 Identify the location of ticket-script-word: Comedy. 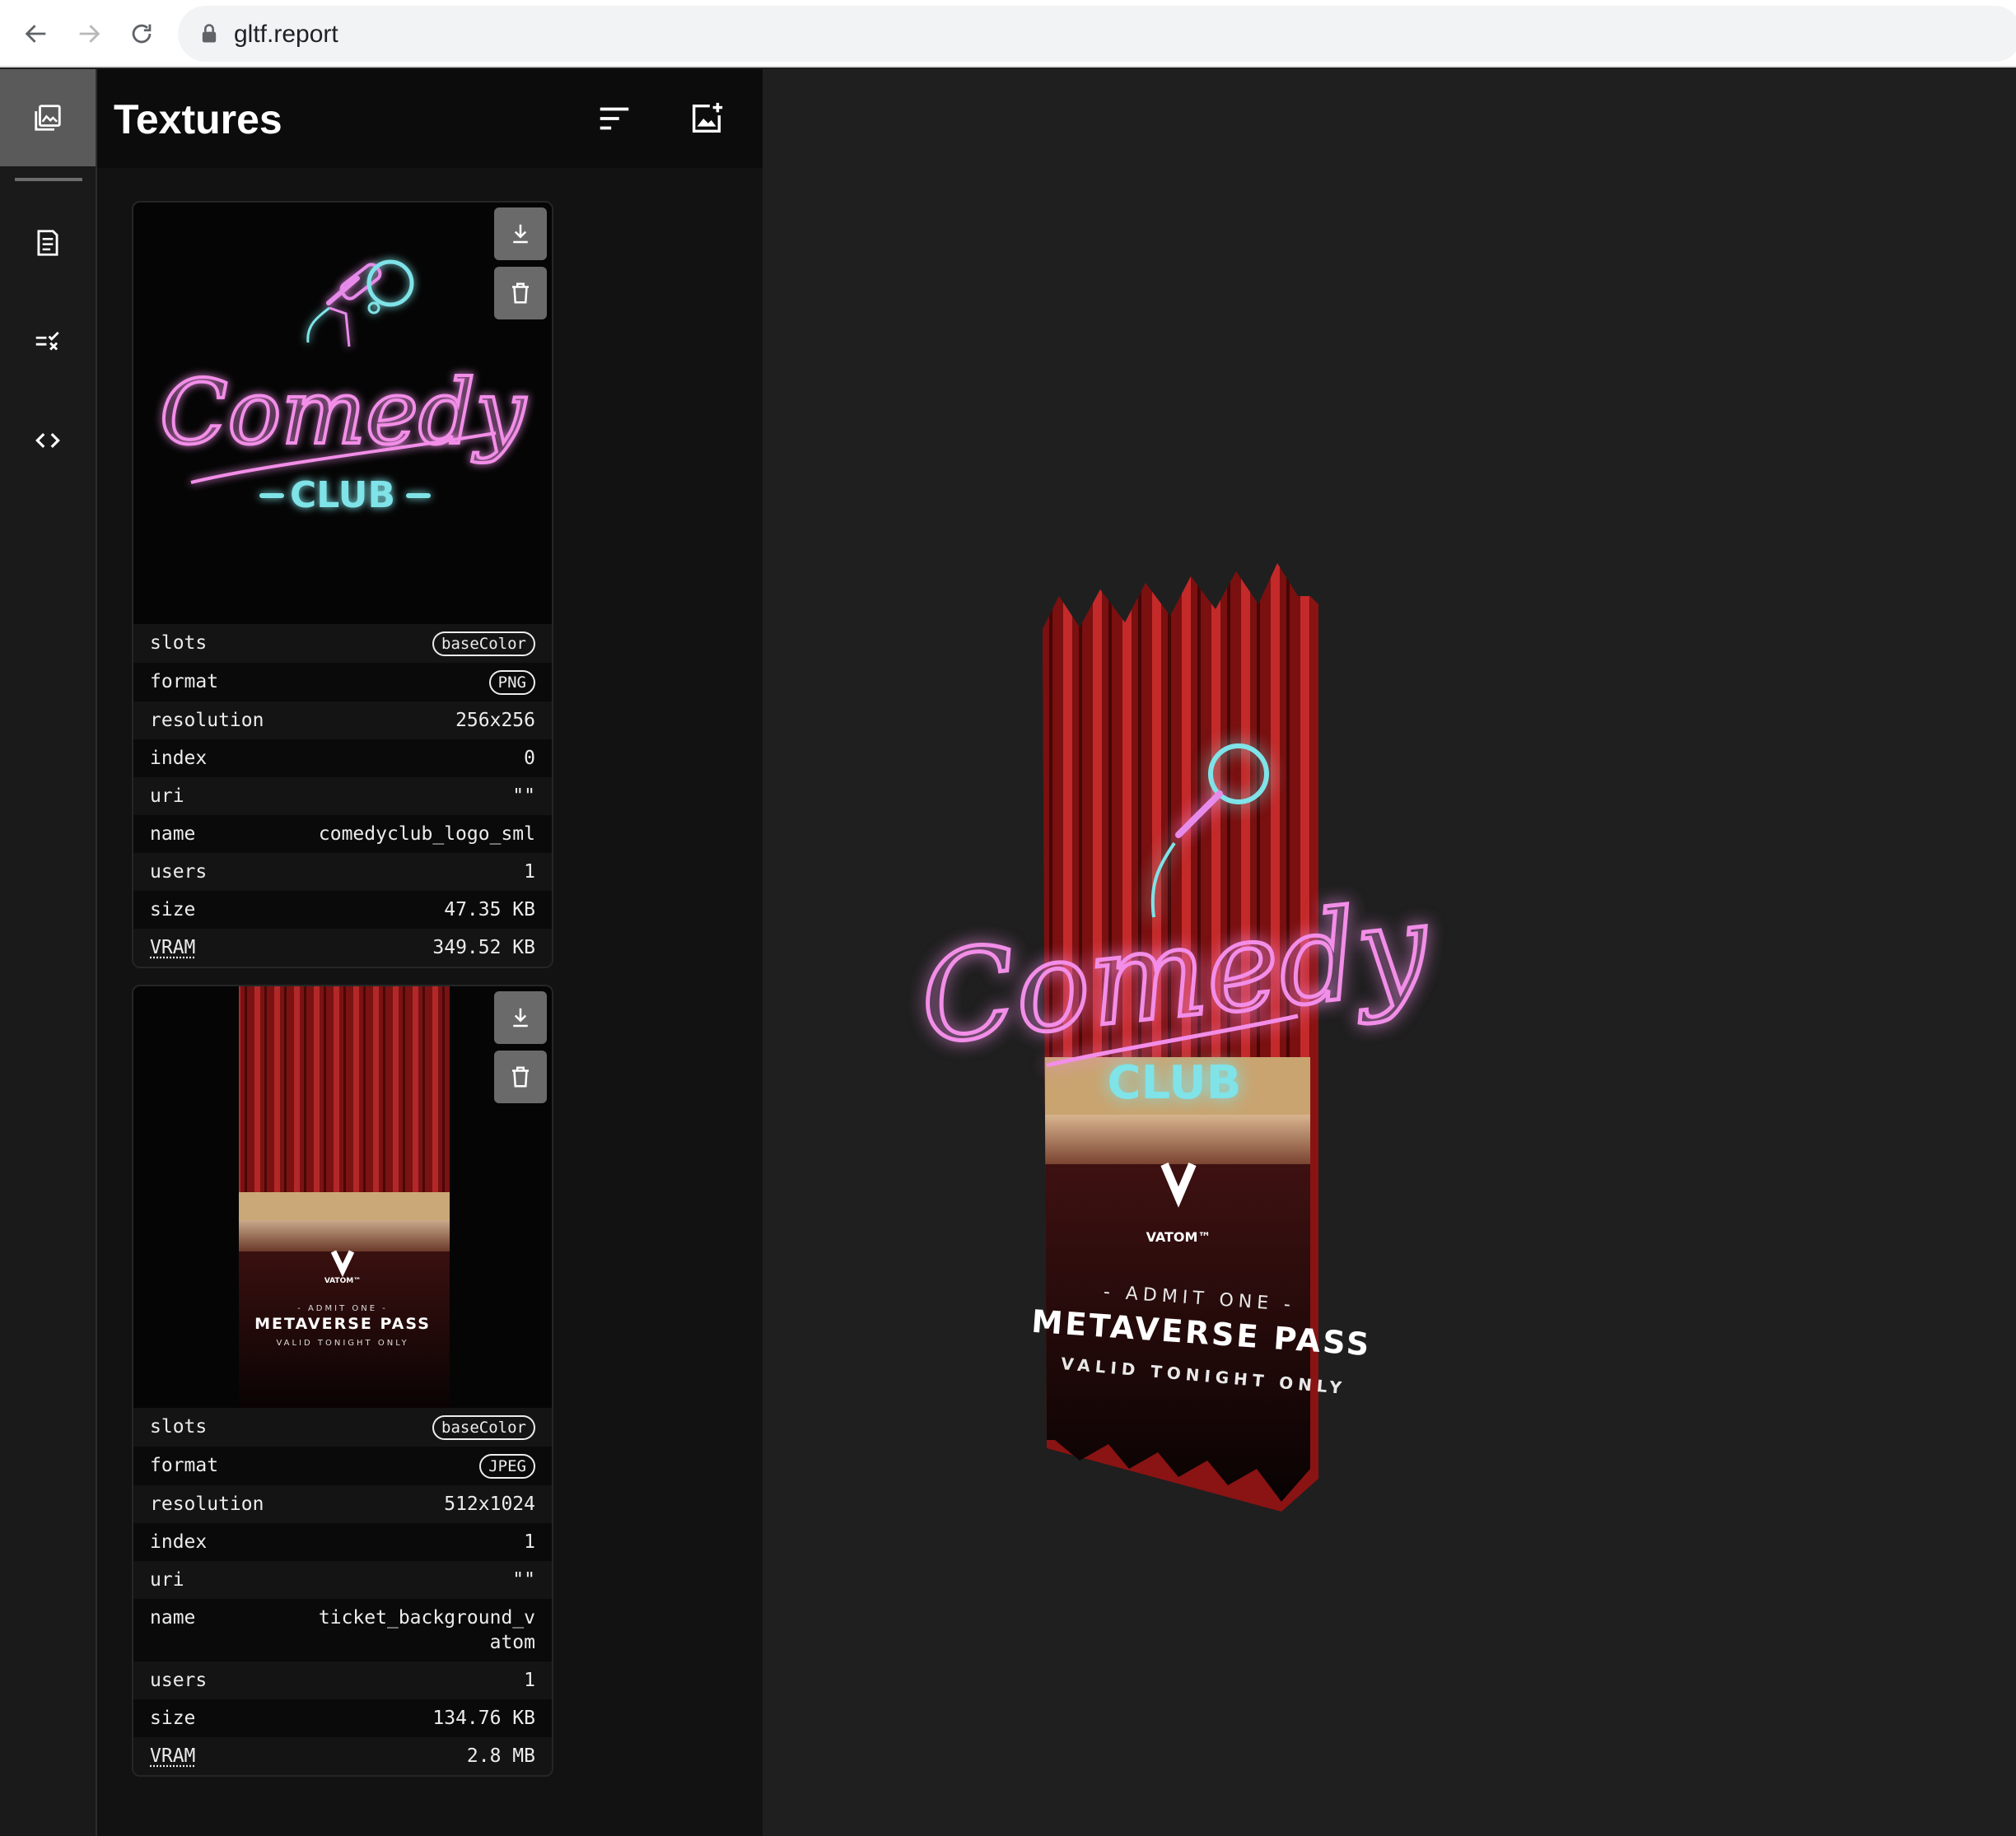
(1175, 974).